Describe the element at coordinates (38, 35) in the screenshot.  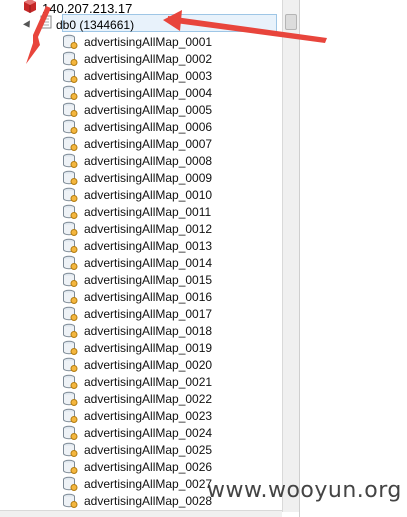
I see `arrow-to-server` at that location.